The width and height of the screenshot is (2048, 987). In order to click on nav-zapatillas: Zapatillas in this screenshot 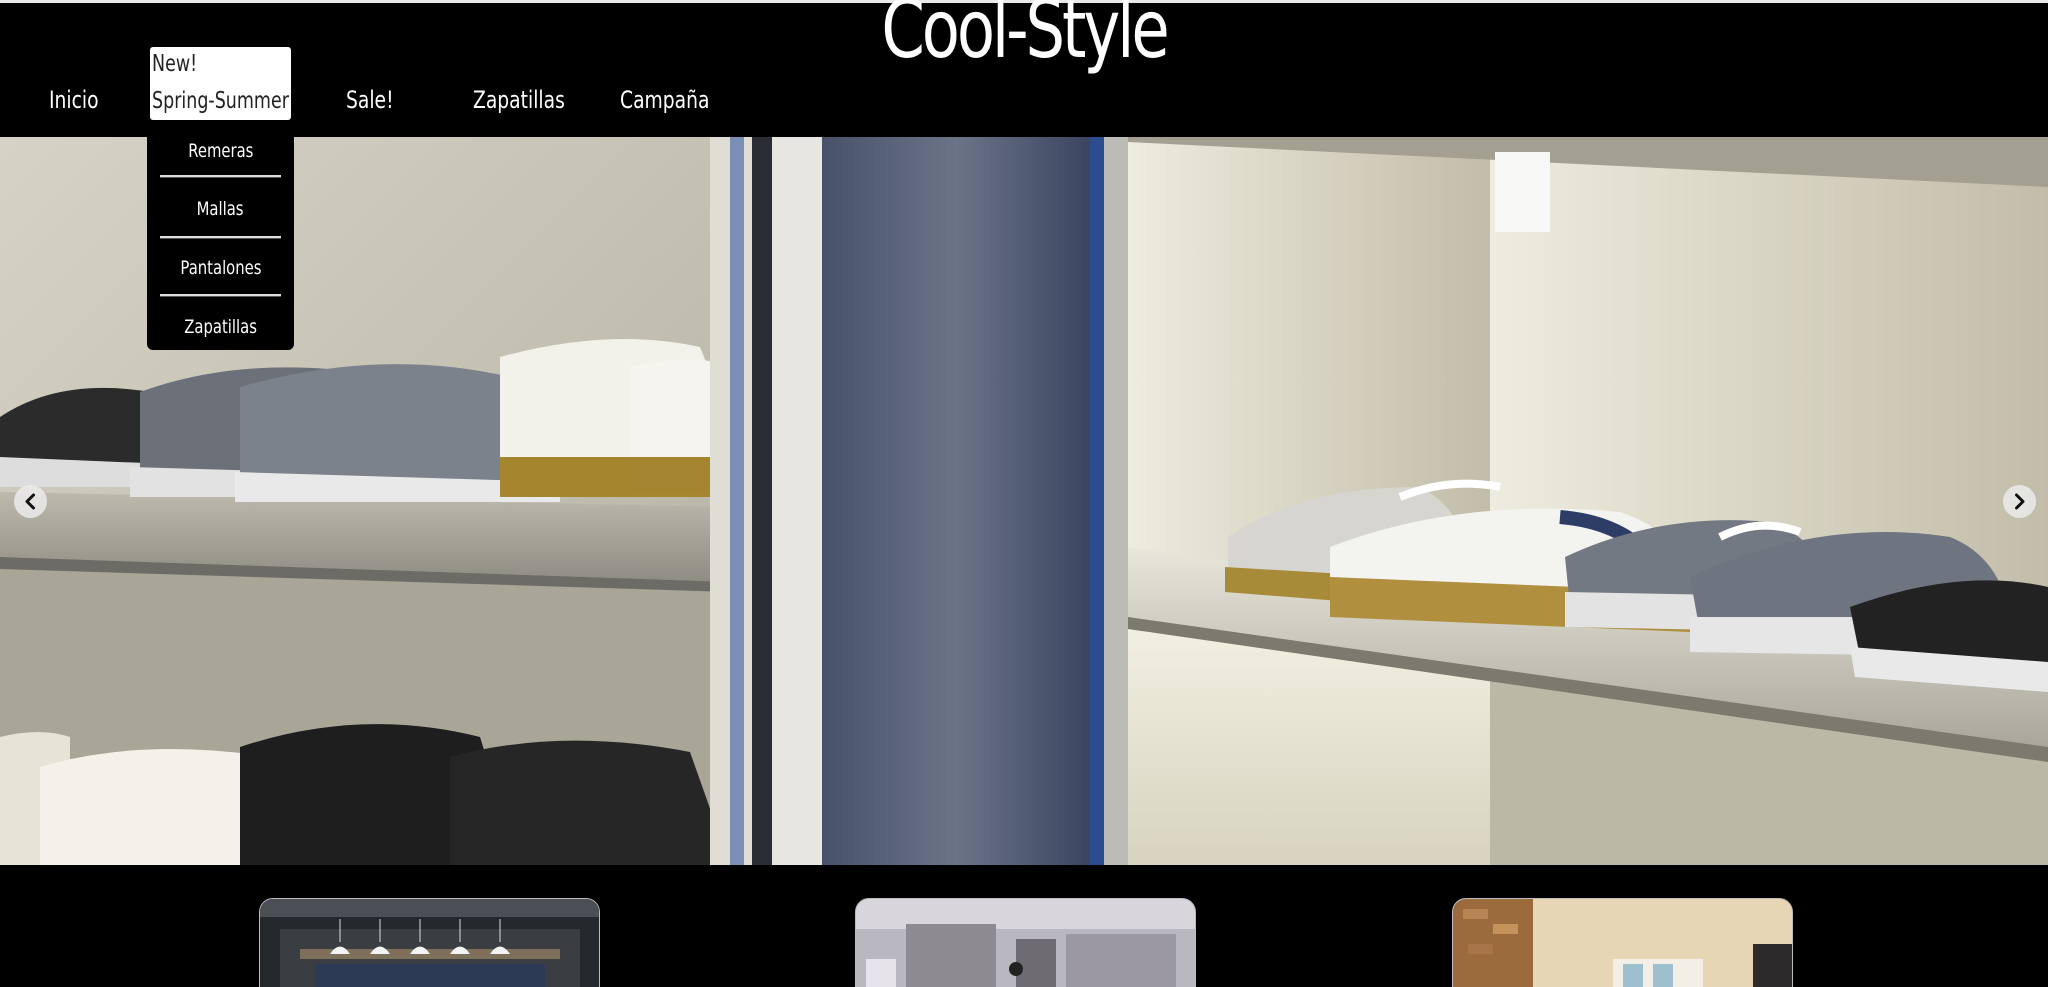, I will do `click(519, 100)`.